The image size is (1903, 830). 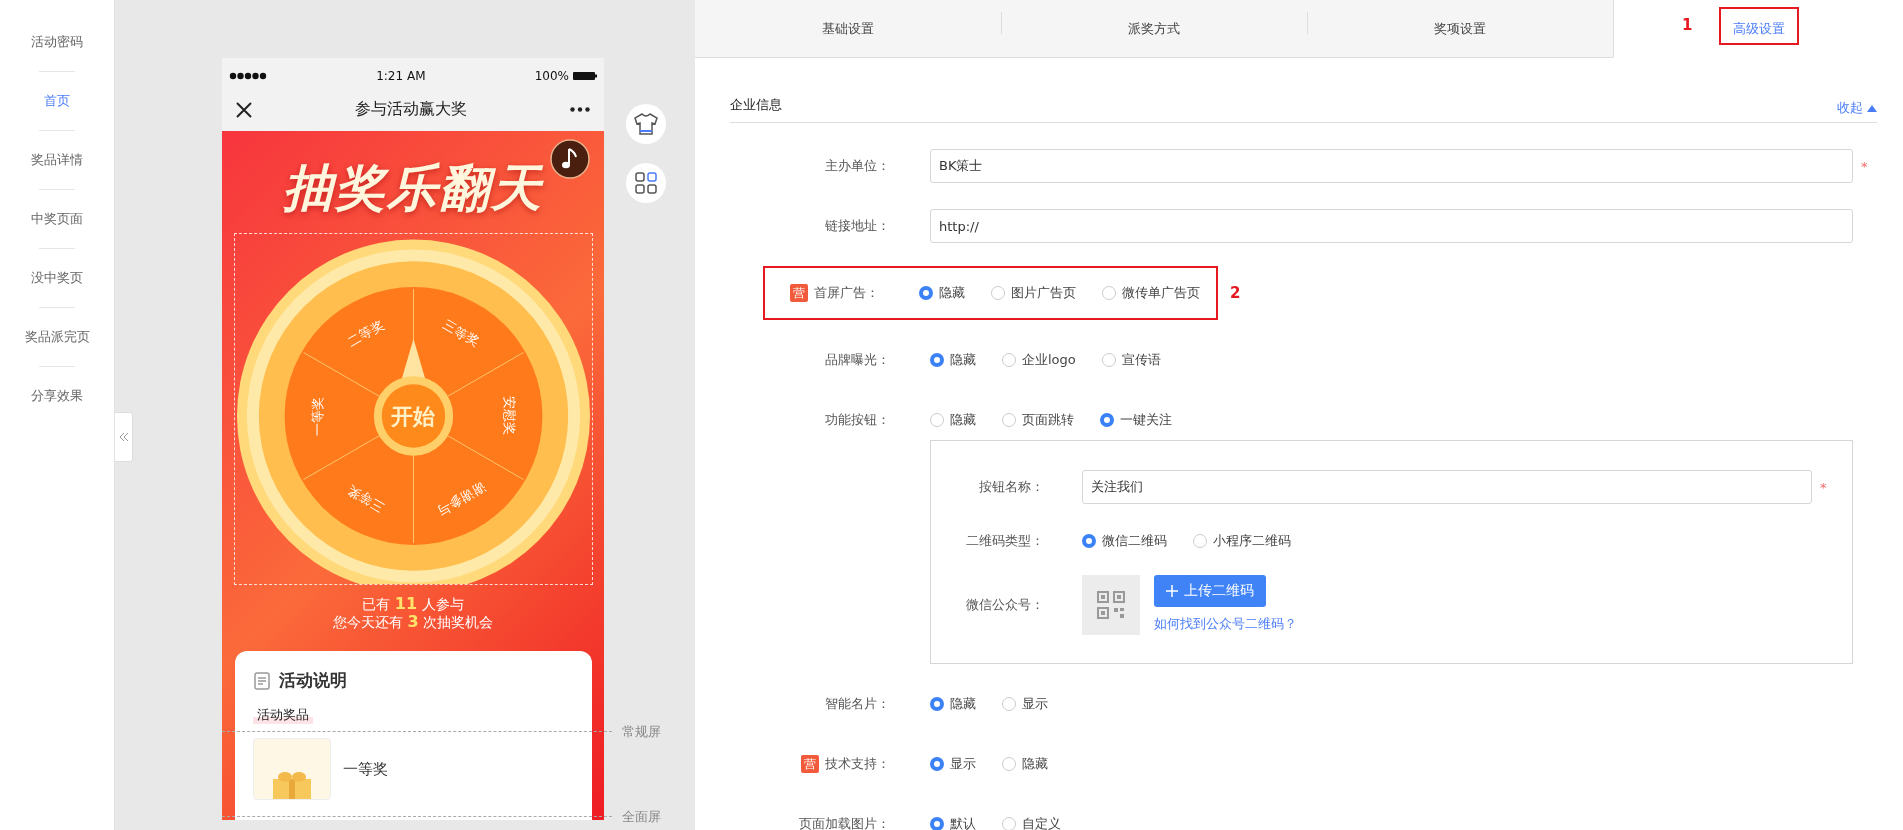 What do you see at coordinates (57, 42) in the screenshot?
I see `sidebar-item: 活动密码` at bounding box center [57, 42].